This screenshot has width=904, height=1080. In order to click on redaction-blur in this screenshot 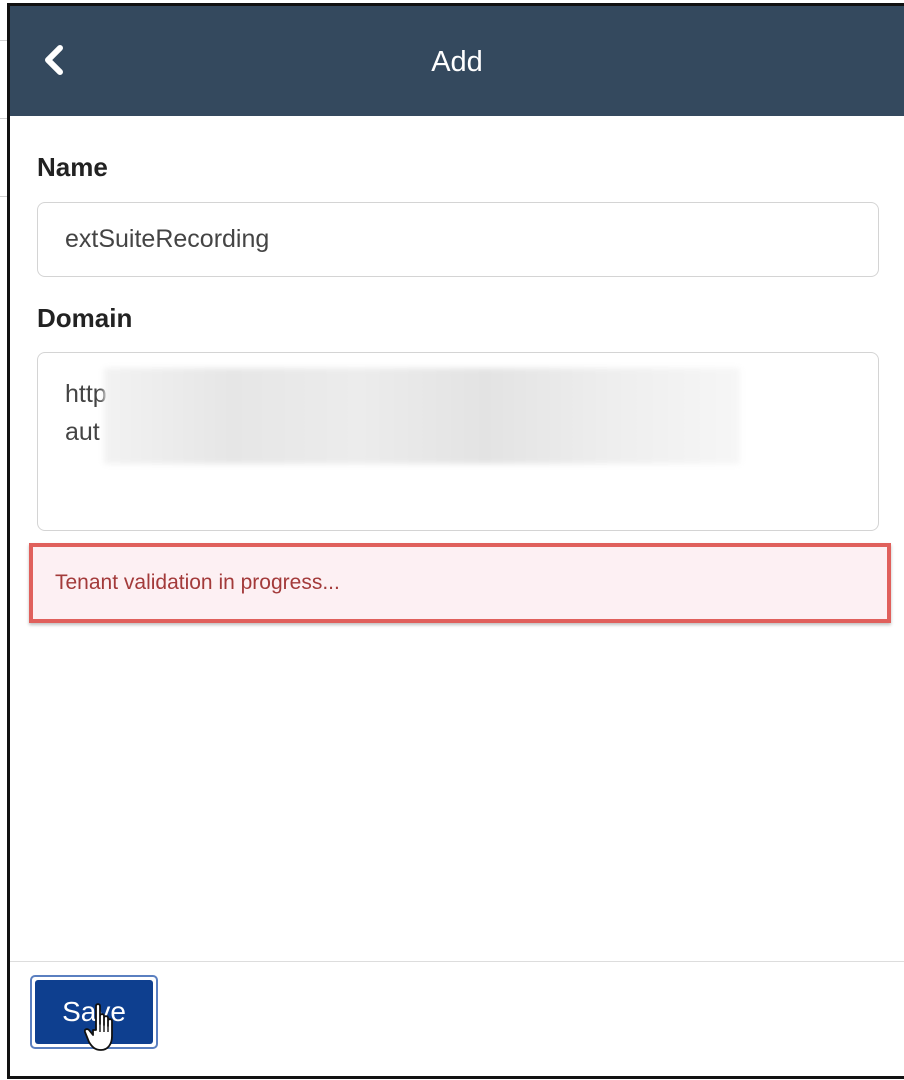, I will do `click(422, 416)`.